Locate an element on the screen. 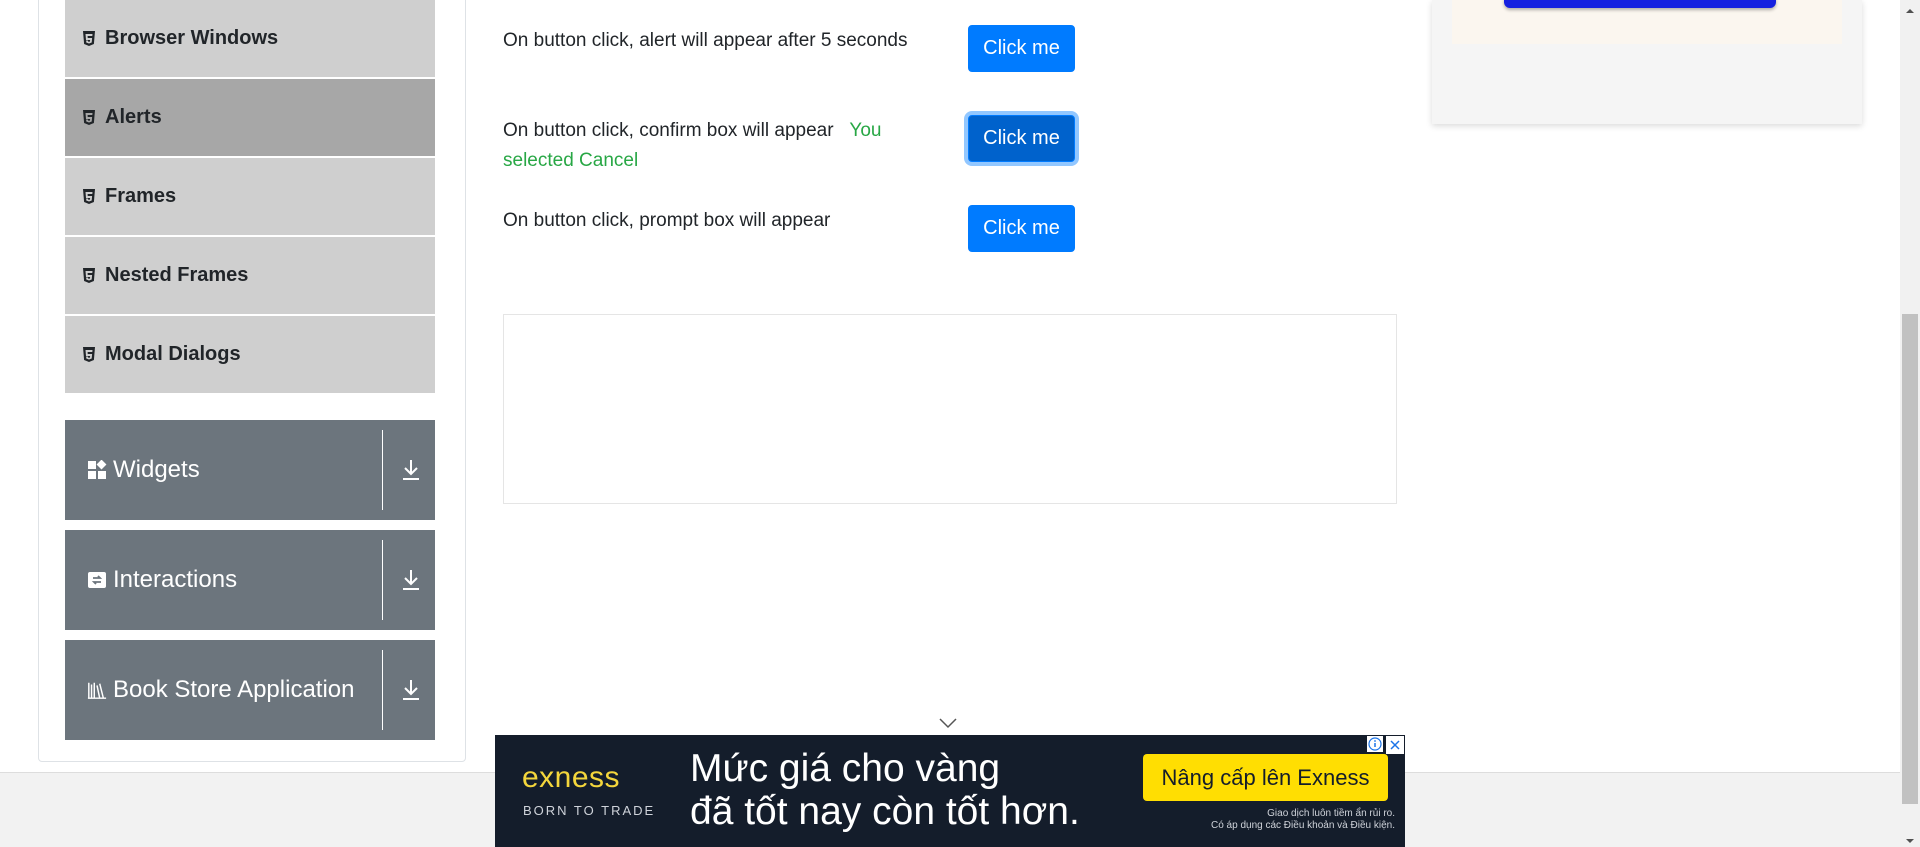 The image size is (1920, 847). sidebar-item-browser-windows: Browser Windows is located at coordinates (250, 39).